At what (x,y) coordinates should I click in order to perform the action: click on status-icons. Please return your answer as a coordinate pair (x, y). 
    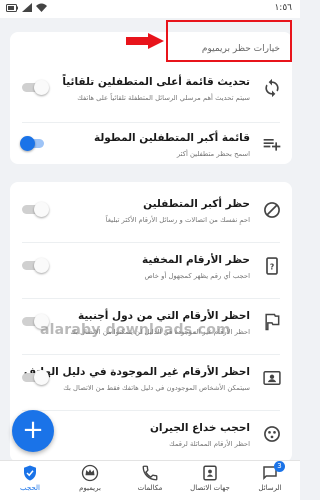
    Looking at the image, I should click on (26, 7).